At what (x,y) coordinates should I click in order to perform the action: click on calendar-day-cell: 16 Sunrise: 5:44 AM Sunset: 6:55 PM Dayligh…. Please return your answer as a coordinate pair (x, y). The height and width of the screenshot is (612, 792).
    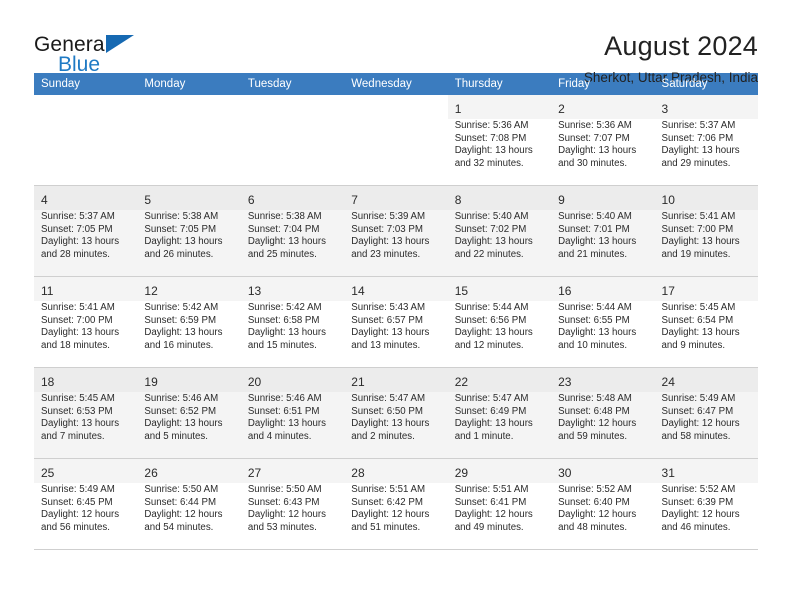
    Looking at the image, I should click on (603, 322).